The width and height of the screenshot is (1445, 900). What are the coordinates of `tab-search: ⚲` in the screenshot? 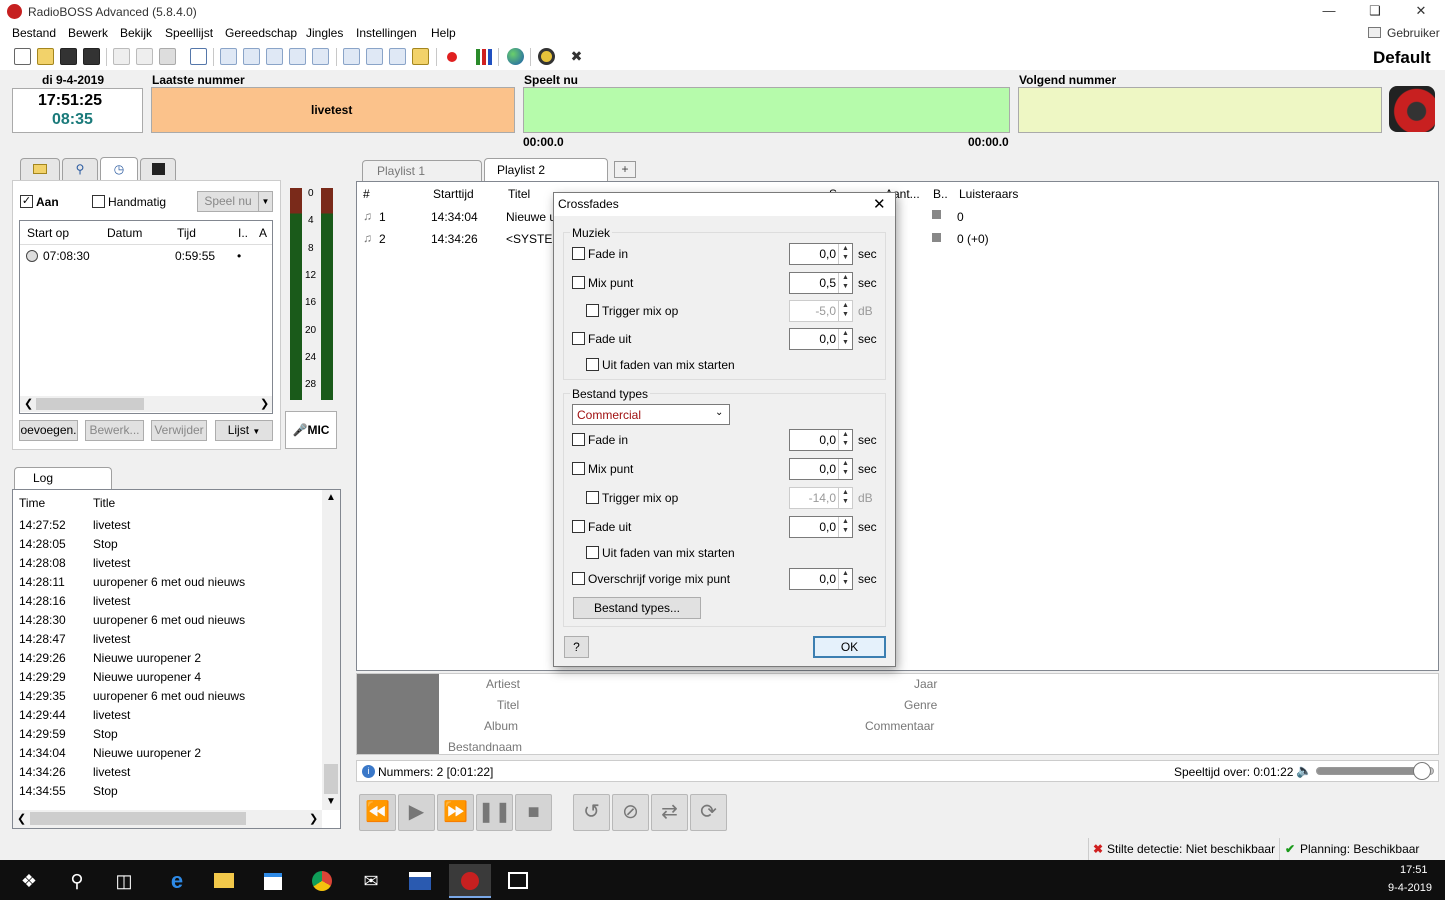 It's located at (80, 169).